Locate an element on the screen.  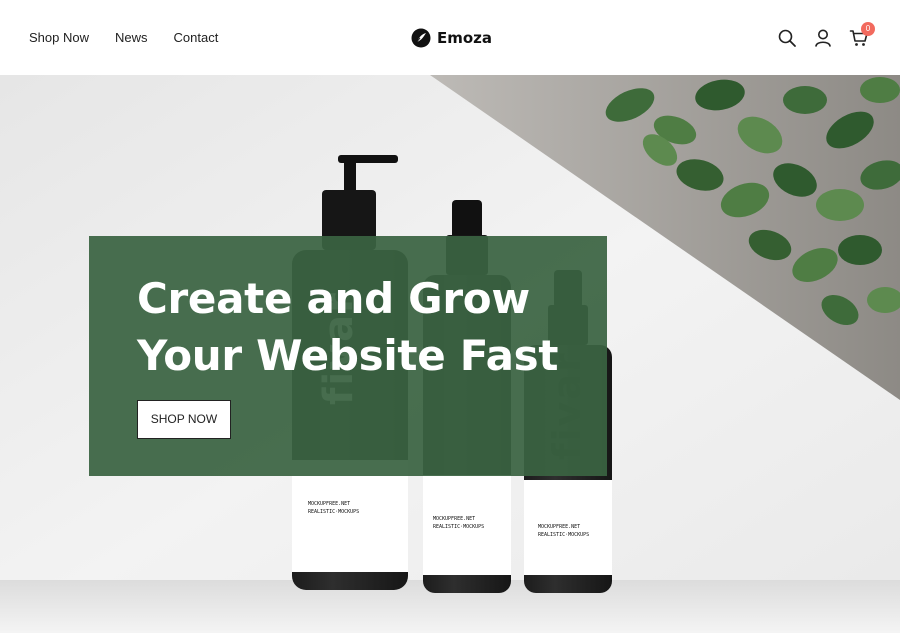
logo-text: Emoza is located at coordinates (465, 38).